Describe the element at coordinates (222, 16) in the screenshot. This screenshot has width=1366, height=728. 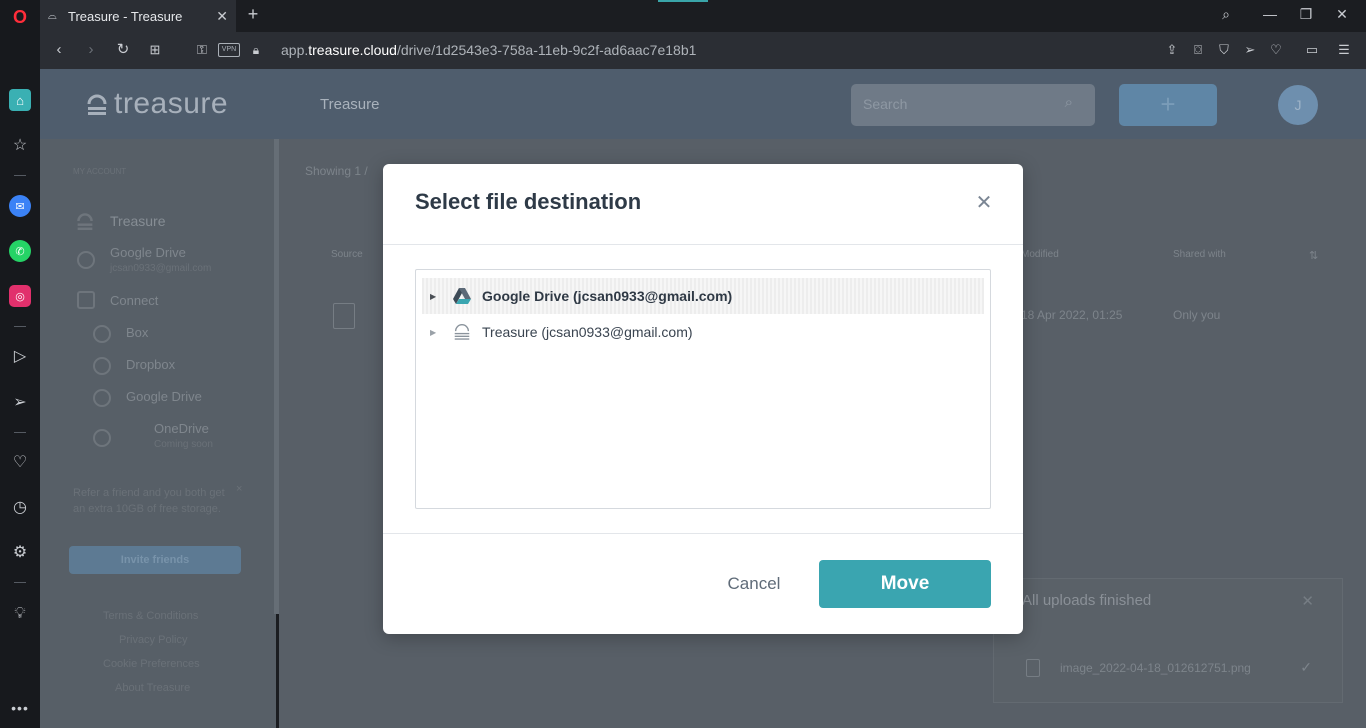
I see `tab-close-icon: ✕` at that location.